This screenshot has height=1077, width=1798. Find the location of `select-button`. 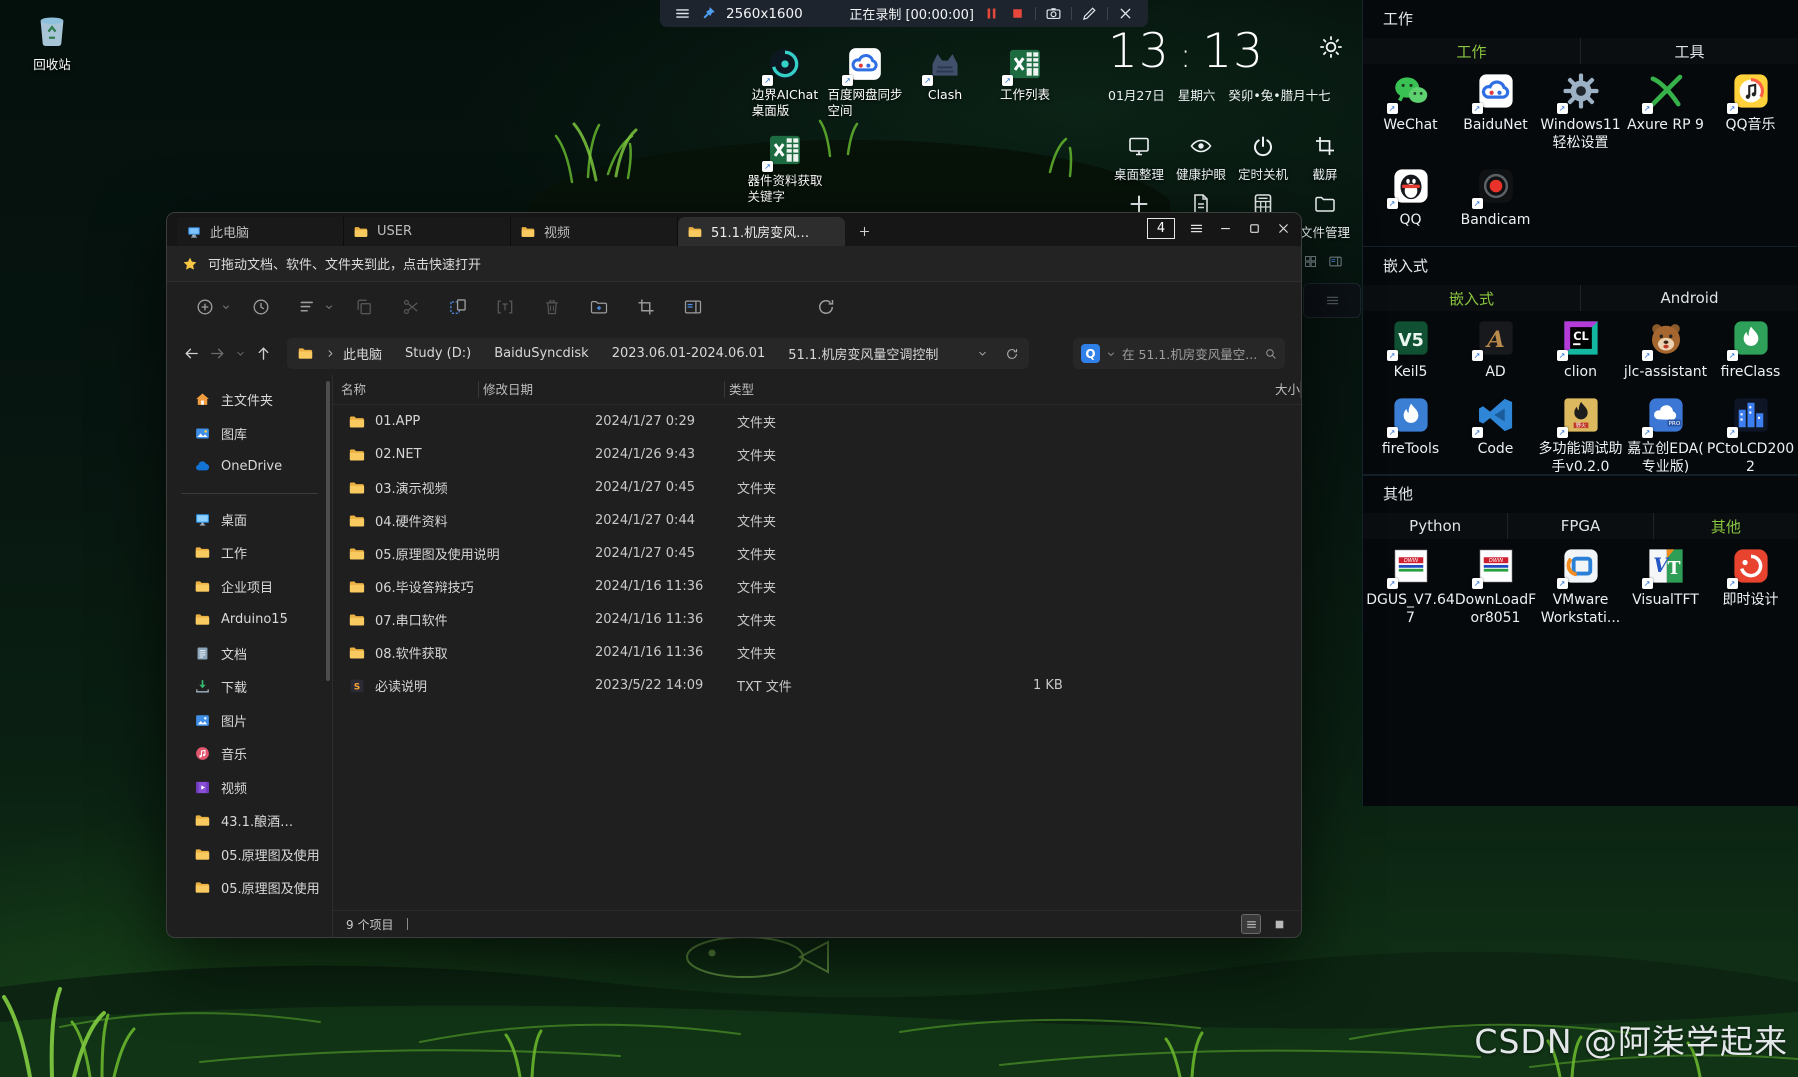

select-button is located at coordinates (646, 307).